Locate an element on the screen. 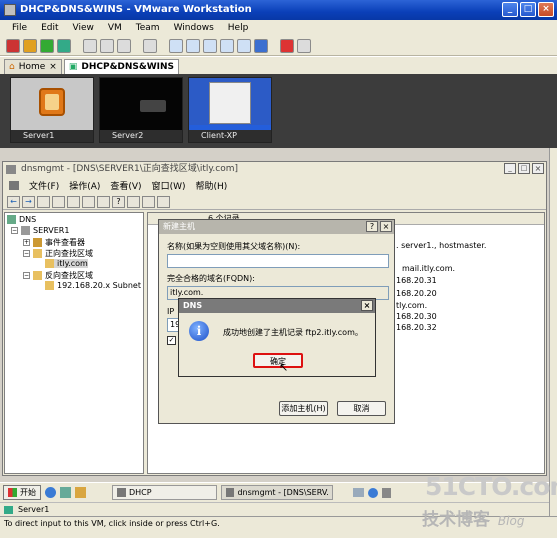  volume-tray-icon is located at coordinates (386, 492).